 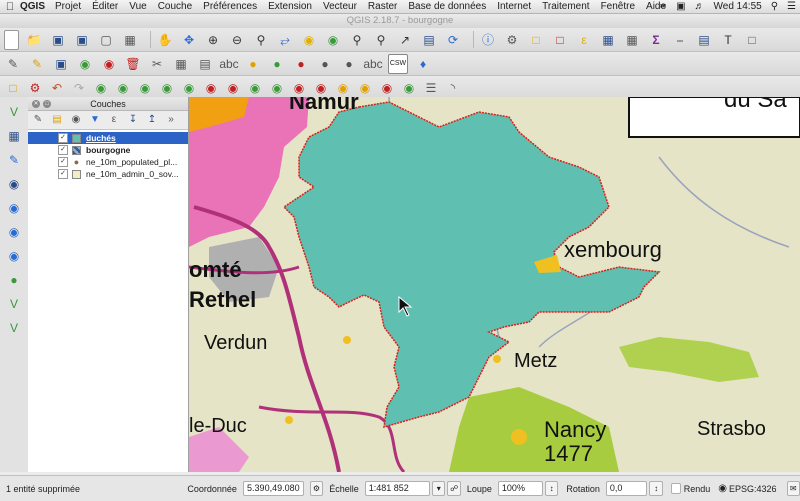 I want to click on split-parts-icon: ◉, so click(x=321, y=88).